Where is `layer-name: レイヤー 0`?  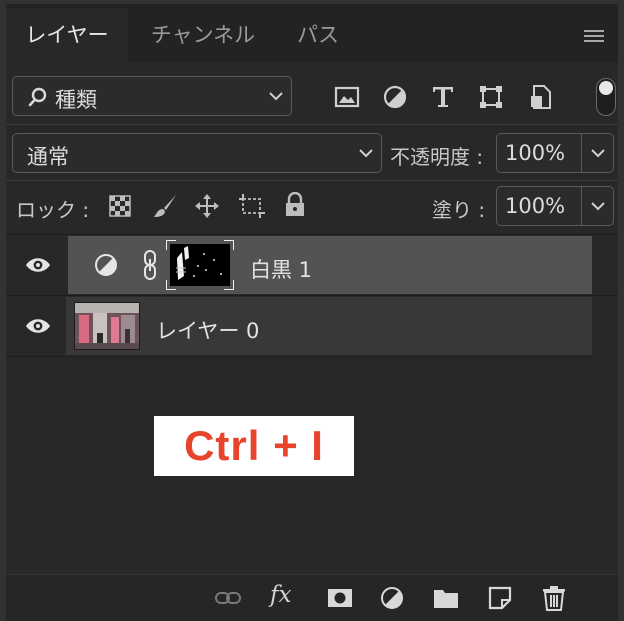
layer-name: レイヤー 0 is located at coordinates (207, 330).